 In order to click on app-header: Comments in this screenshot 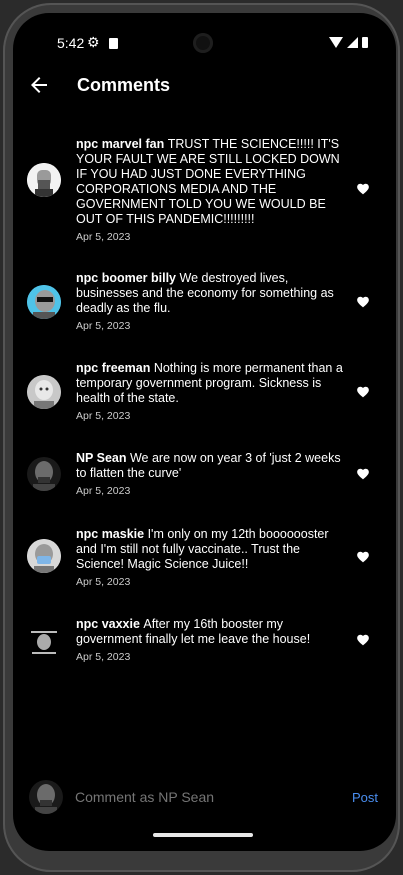, I will do `click(204, 88)`.